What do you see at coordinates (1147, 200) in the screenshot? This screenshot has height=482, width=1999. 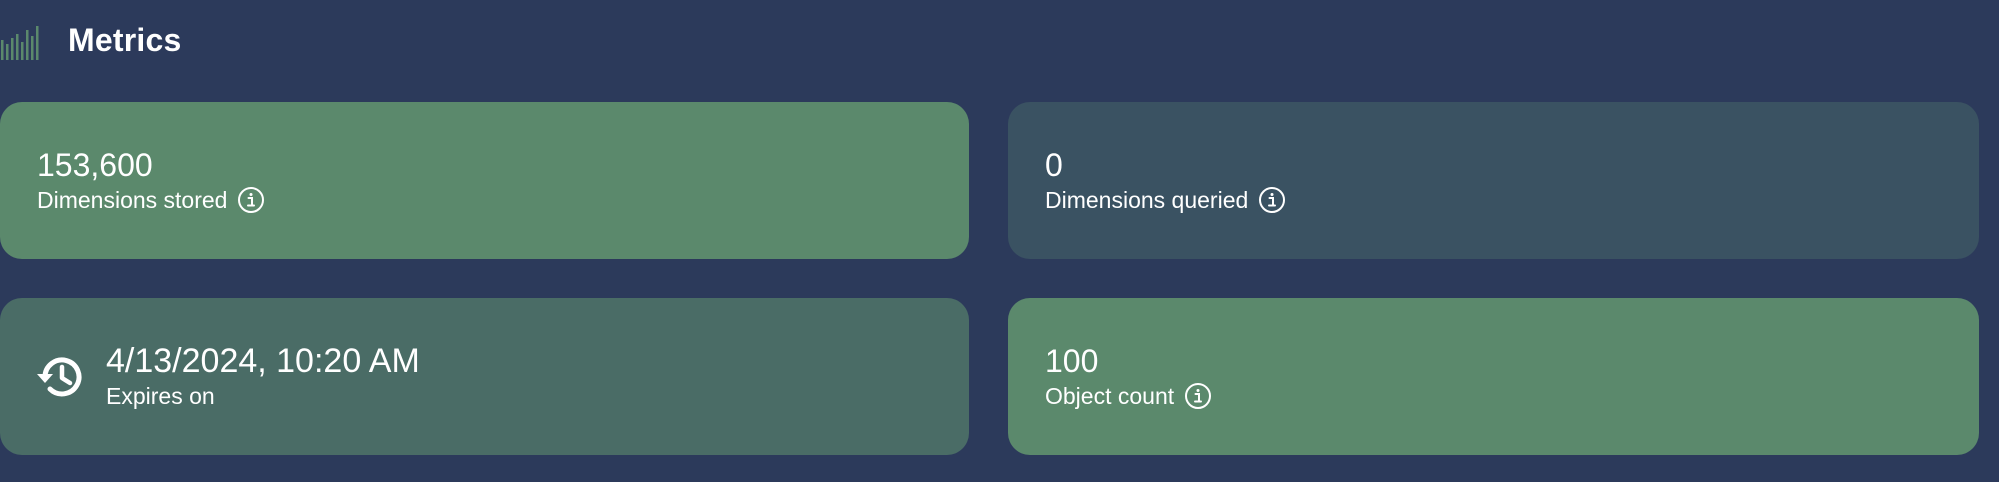 I see `dimensions-queried-label: Dimensions queried` at bounding box center [1147, 200].